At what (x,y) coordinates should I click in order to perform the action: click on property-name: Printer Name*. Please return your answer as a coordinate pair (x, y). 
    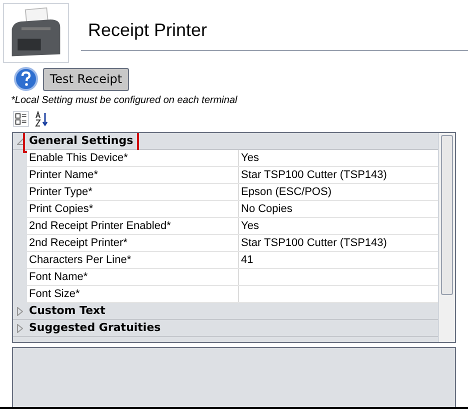
    Looking at the image, I should click on (133, 175).